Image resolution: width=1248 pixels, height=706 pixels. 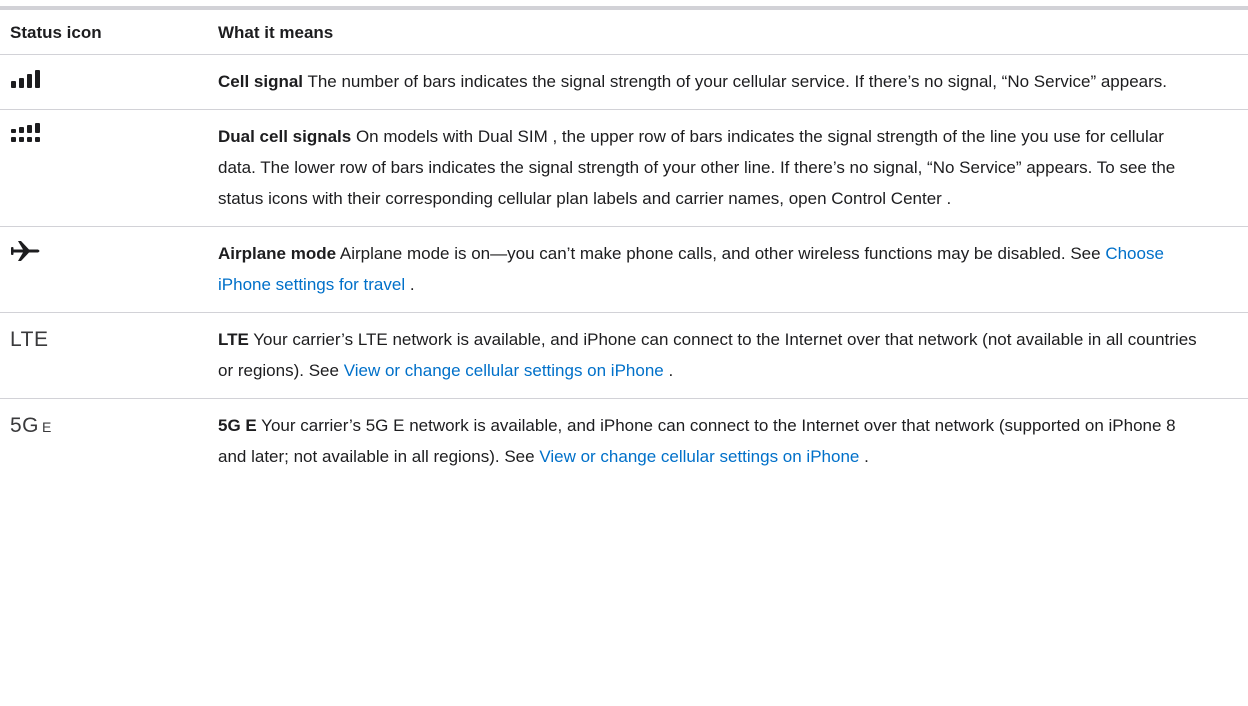 I want to click on 5g-icon-main: 5G, so click(x=25, y=425).